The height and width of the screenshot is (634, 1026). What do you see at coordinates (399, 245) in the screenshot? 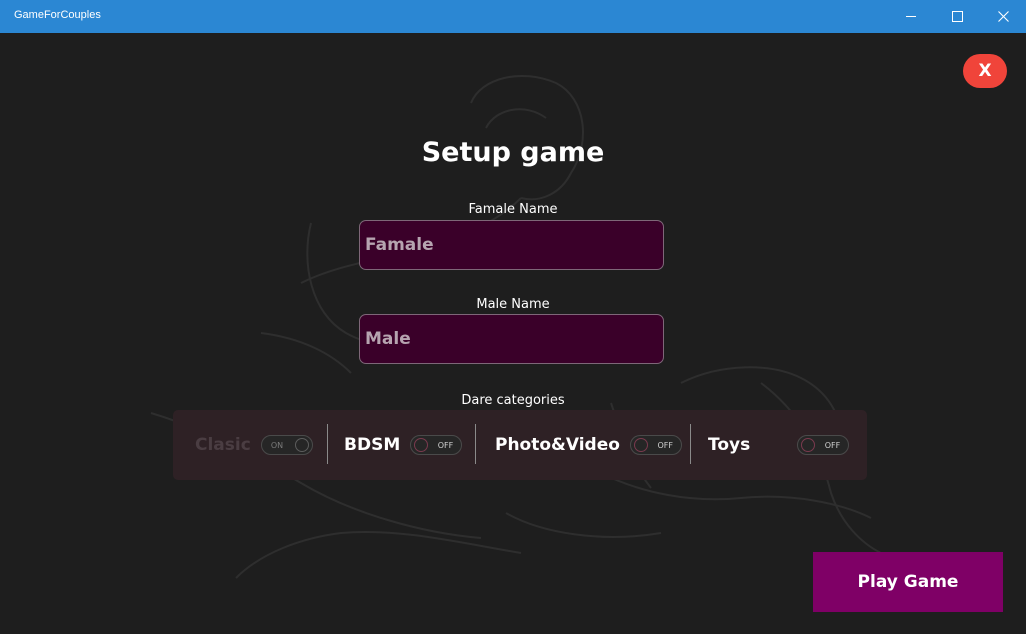
I see `female-name-placeholder: Famale` at bounding box center [399, 245].